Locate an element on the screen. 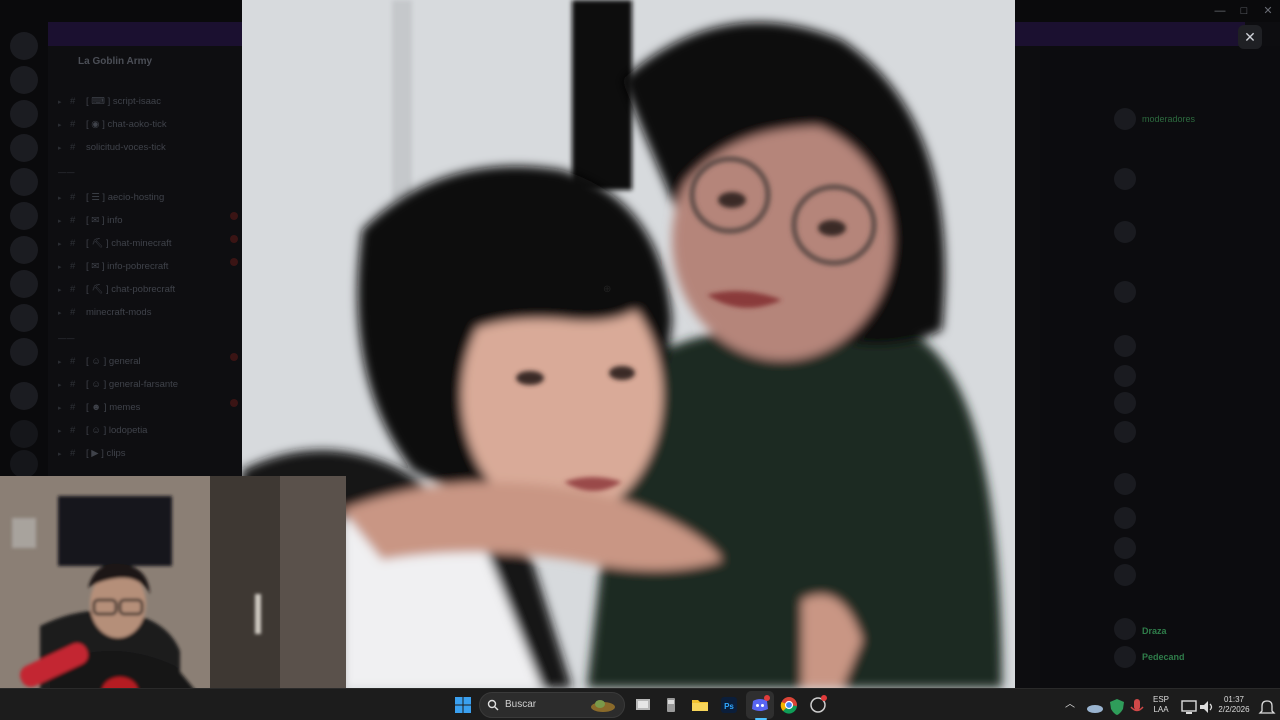  channel-item: ▸ #[ ▶ ] clips is located at coordinates (92, 453).